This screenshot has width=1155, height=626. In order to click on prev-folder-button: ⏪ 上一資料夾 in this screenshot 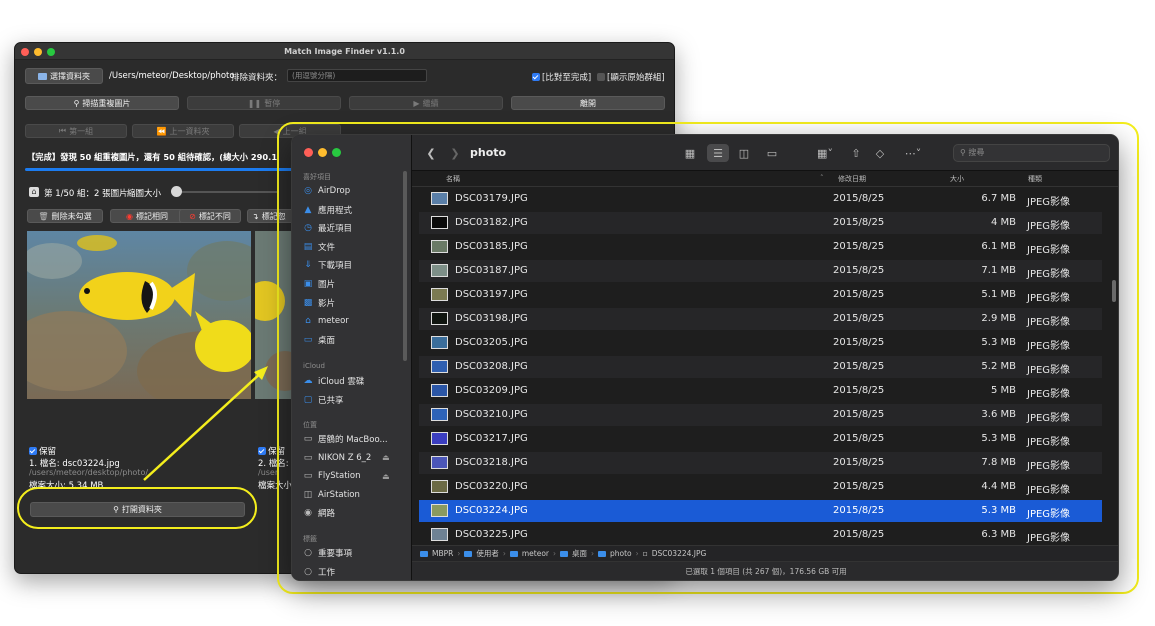, I will do `click(183, 131)`.